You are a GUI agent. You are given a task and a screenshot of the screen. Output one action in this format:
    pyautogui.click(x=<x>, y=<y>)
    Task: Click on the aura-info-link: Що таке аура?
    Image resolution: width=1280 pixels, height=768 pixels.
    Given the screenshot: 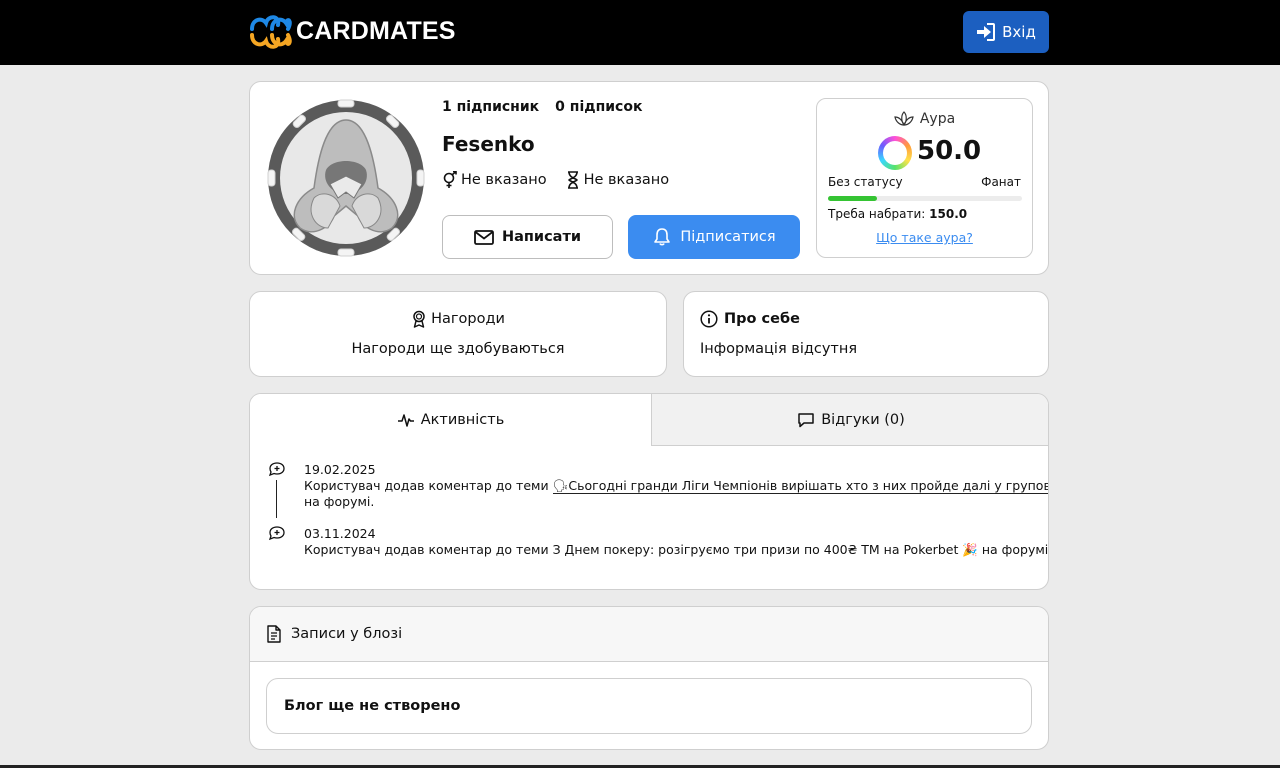 What is the action you would take?
    pyautogui.click(x=924, y=237)
    